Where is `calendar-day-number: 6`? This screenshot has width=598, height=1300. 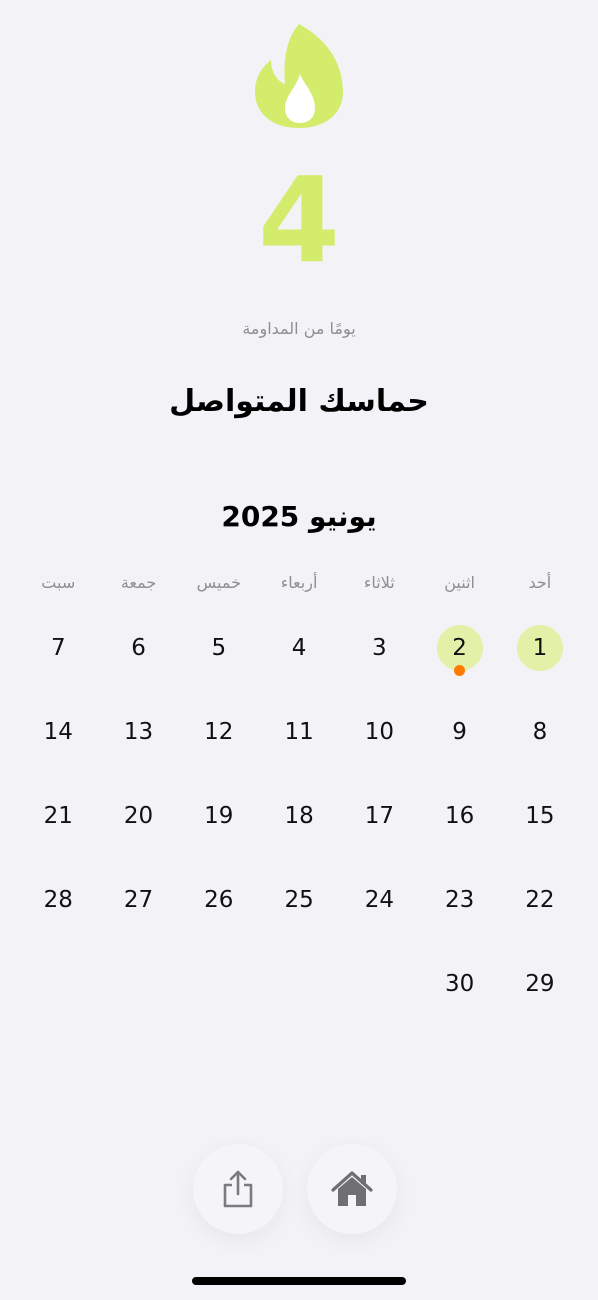 calendar-day-number: 6 is located at coordinates (138, 648).